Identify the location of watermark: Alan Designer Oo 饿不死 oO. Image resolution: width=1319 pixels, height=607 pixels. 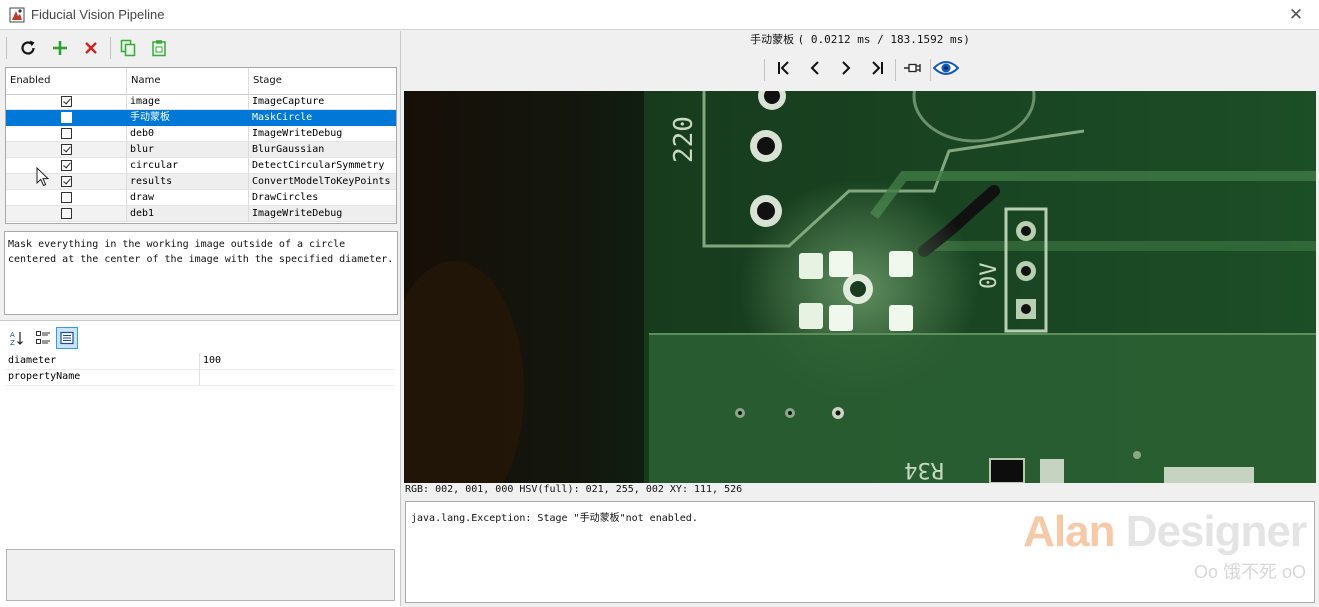
(1165, 544).